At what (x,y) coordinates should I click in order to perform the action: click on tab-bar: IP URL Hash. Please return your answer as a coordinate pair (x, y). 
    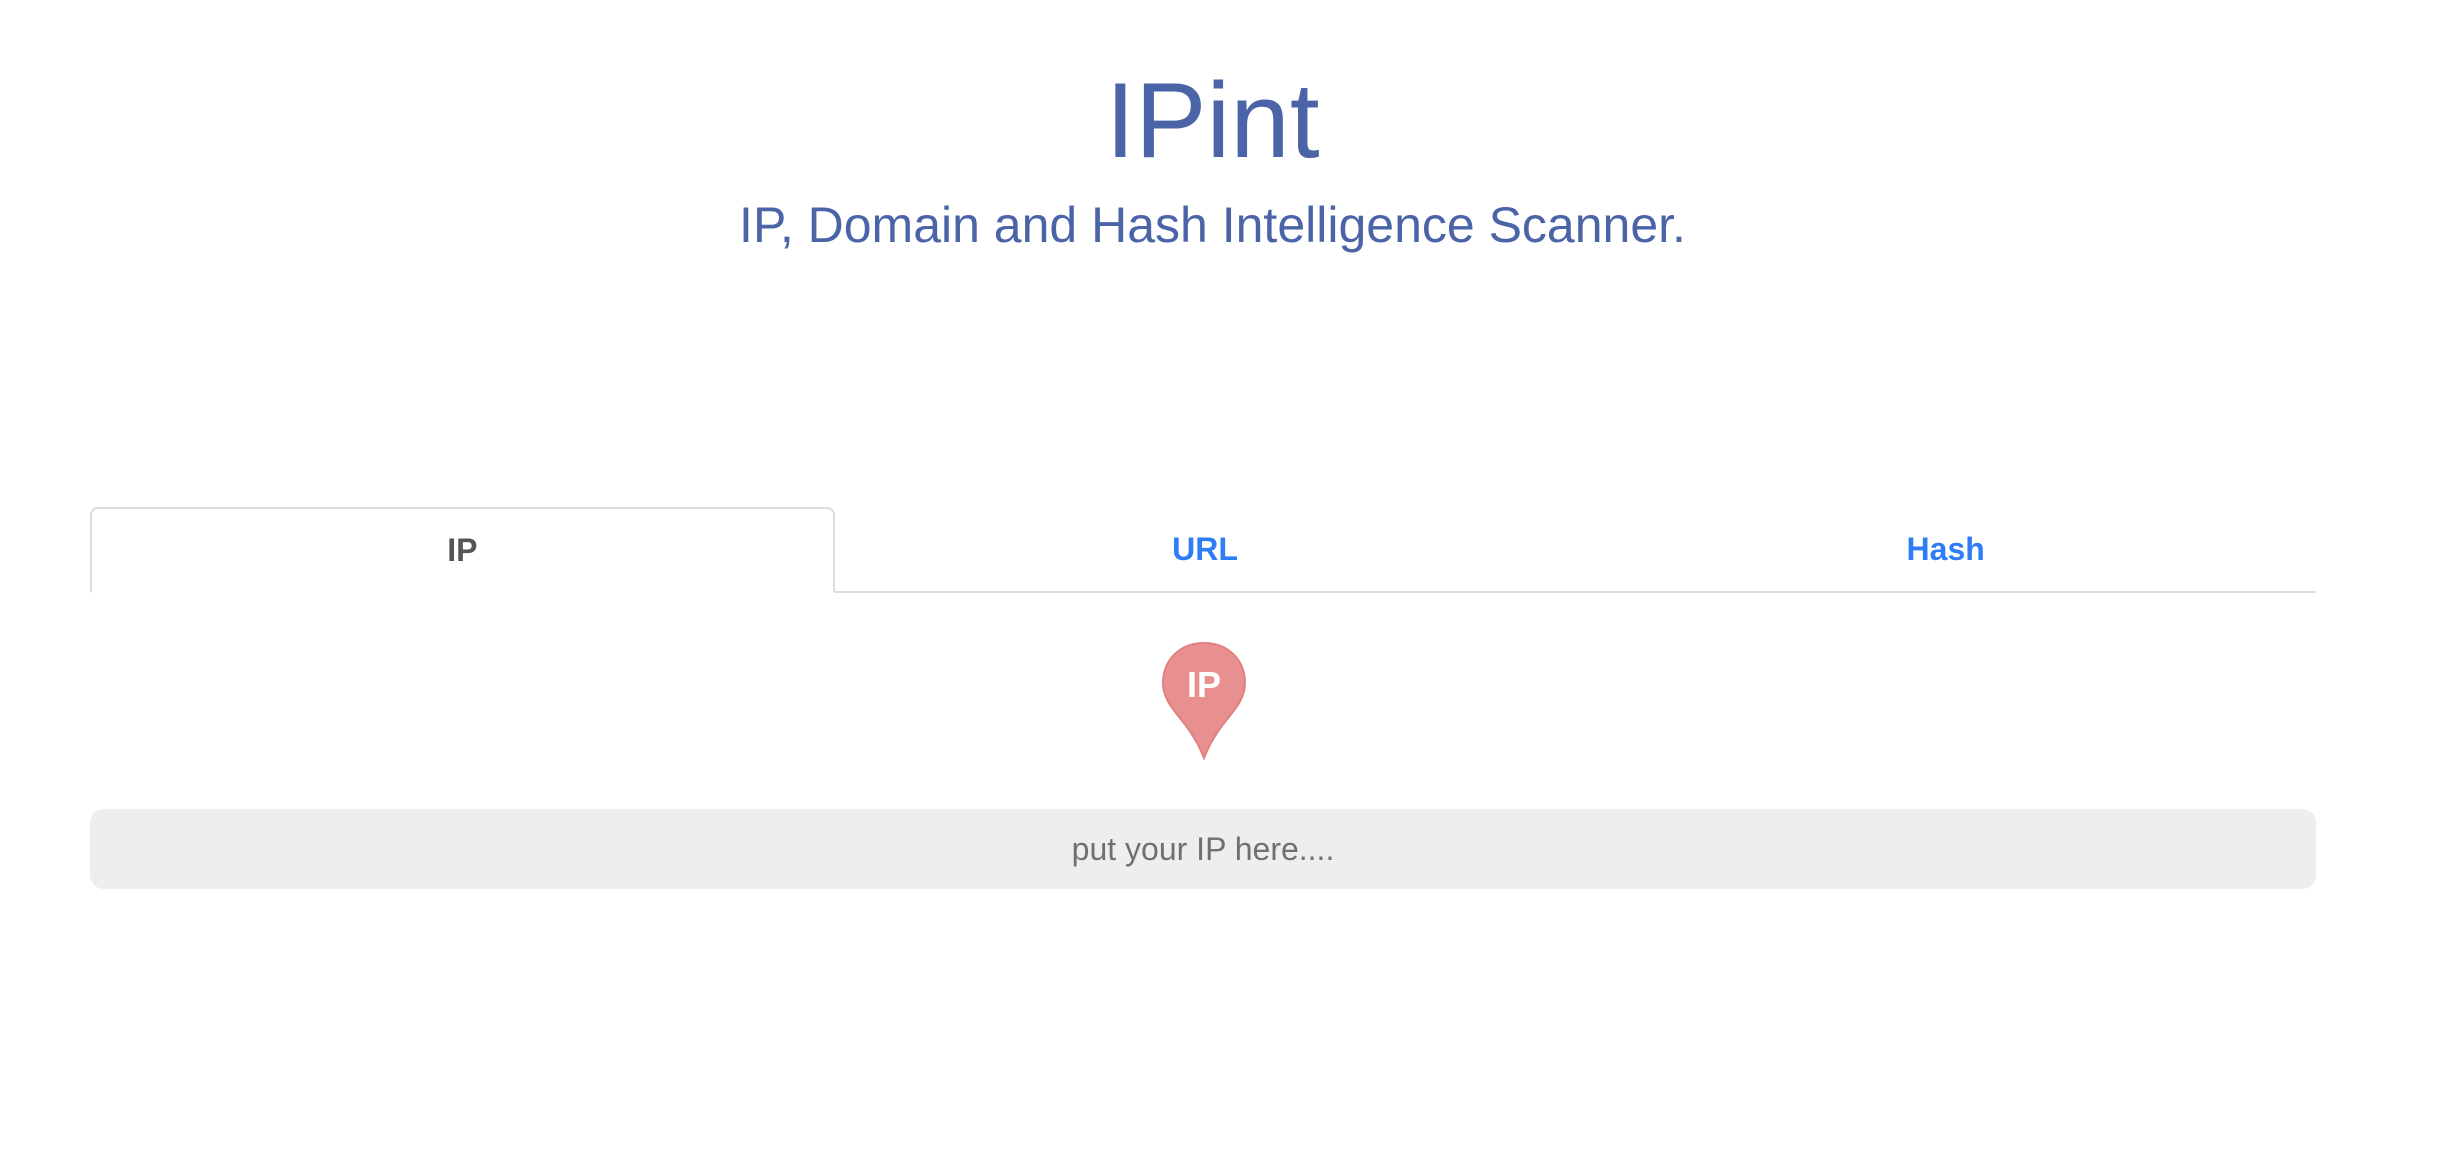
    Looking at the image, I should click on (1203, 550).